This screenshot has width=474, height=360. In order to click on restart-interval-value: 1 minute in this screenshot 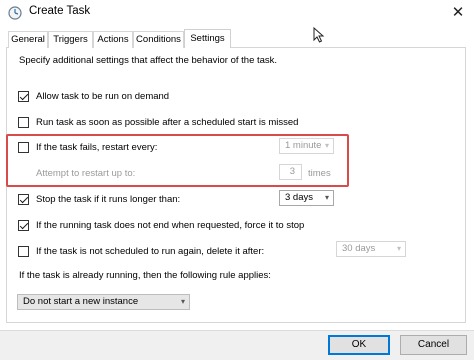, I will do `click(303, 145)`.